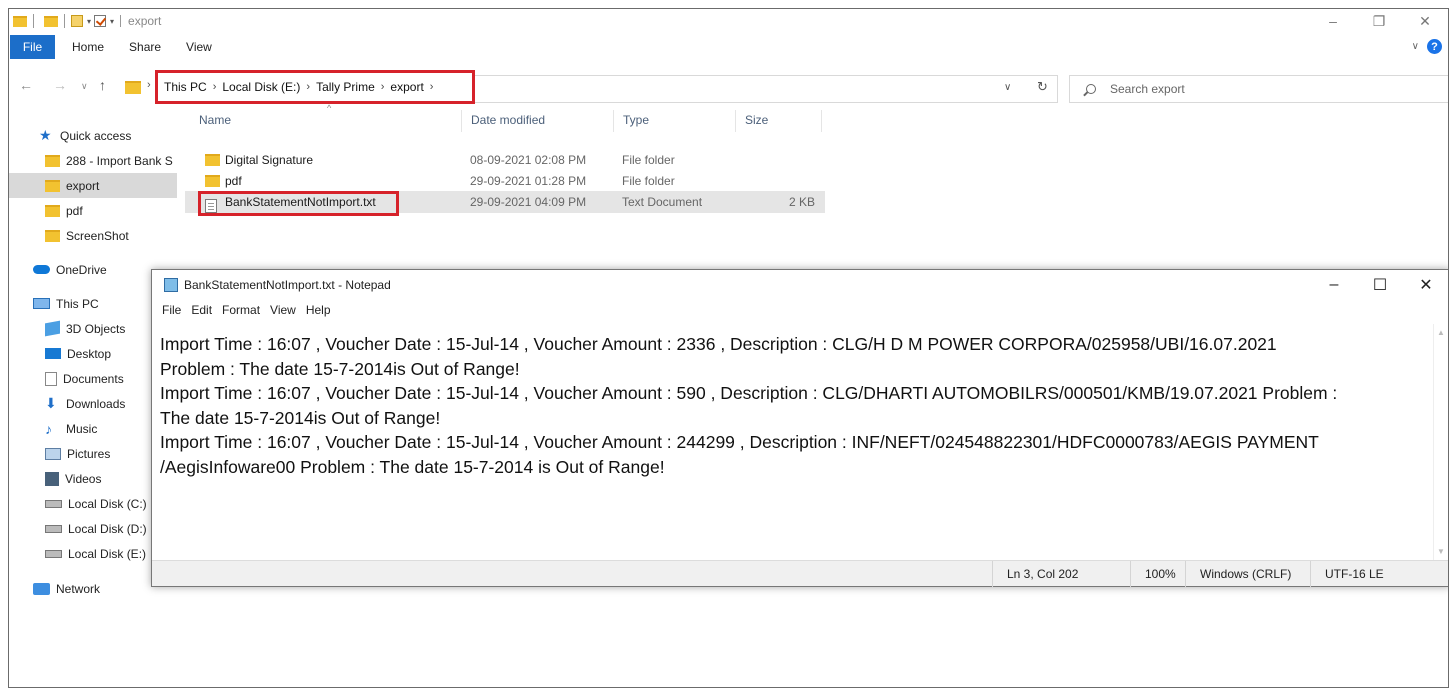 The width and height of the screenshot is (1449, 688). Describe the element at coordinates (662, 202) in the screenshot. I see `file-type: Text Document` at that location.